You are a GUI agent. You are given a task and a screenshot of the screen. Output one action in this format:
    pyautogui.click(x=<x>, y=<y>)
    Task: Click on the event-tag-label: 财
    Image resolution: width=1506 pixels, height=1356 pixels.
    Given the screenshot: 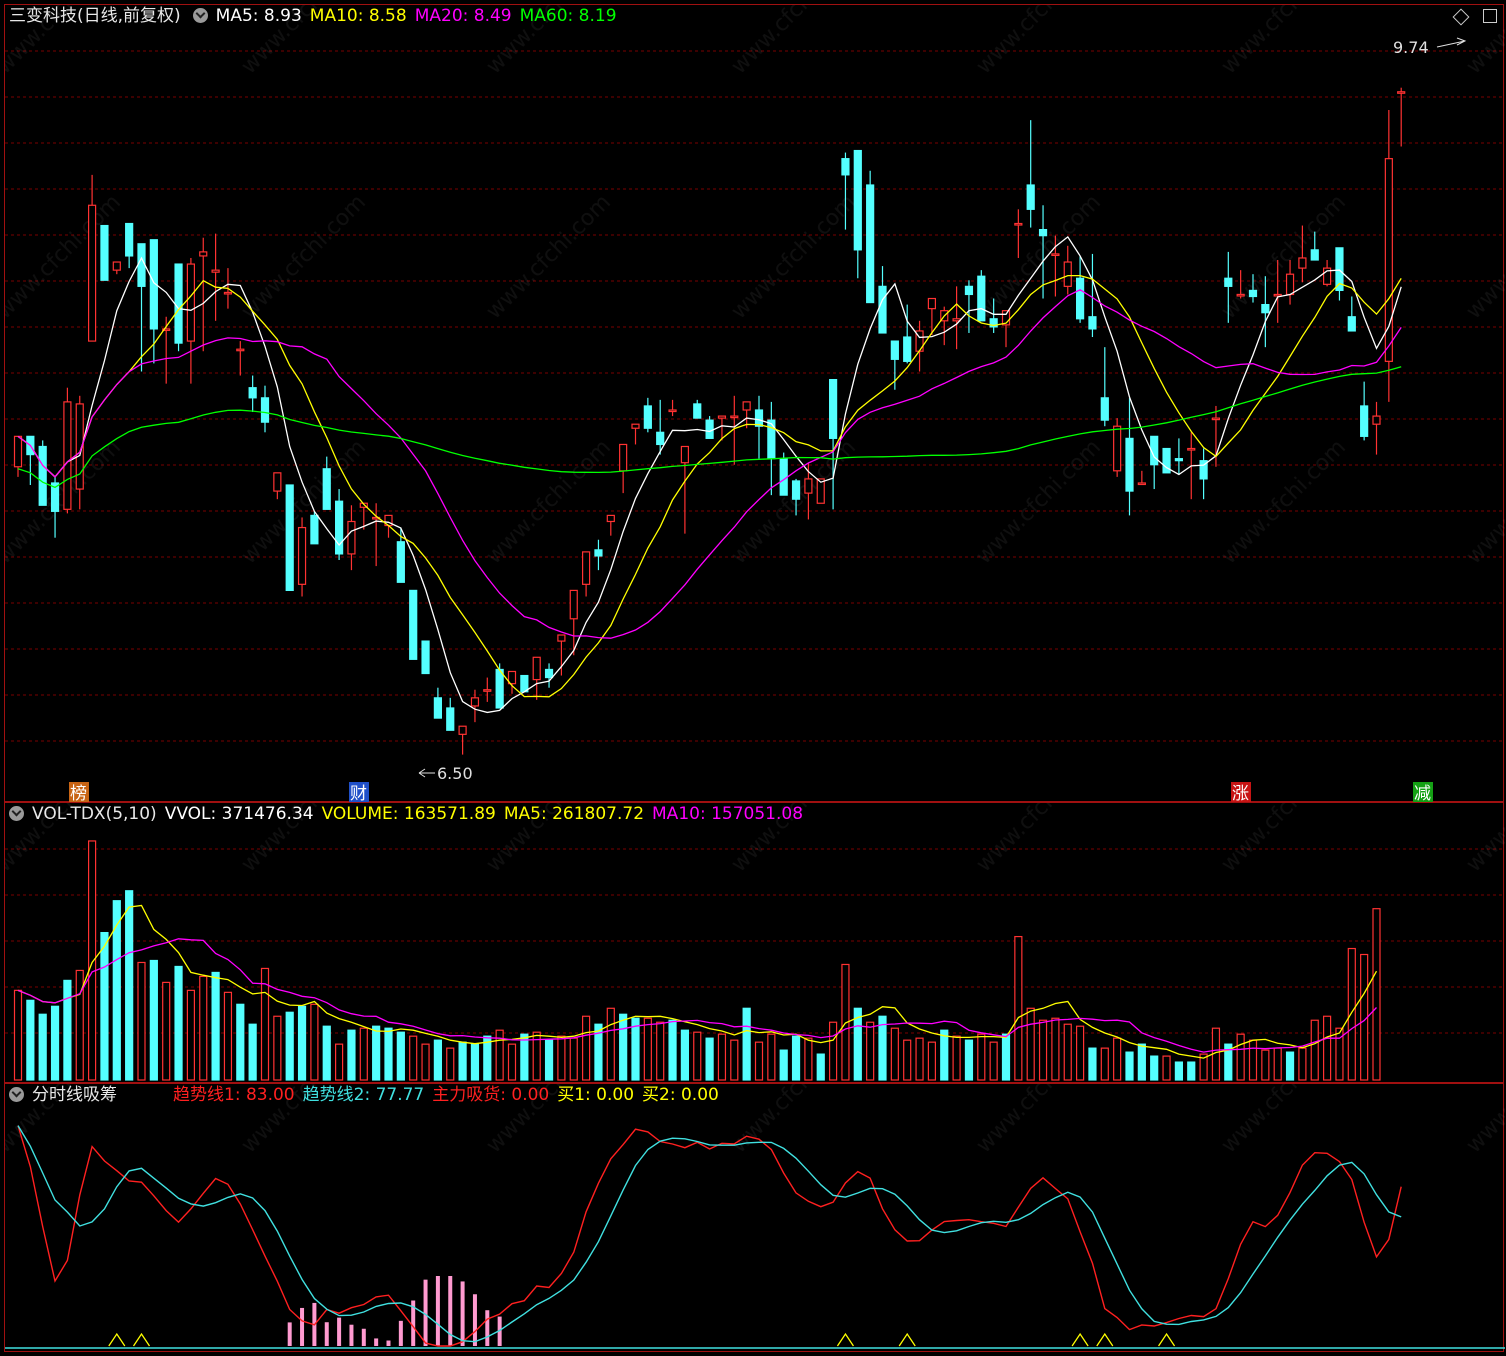 What is the action you would take?
    pyautogui.click(x=358, y=793)
    